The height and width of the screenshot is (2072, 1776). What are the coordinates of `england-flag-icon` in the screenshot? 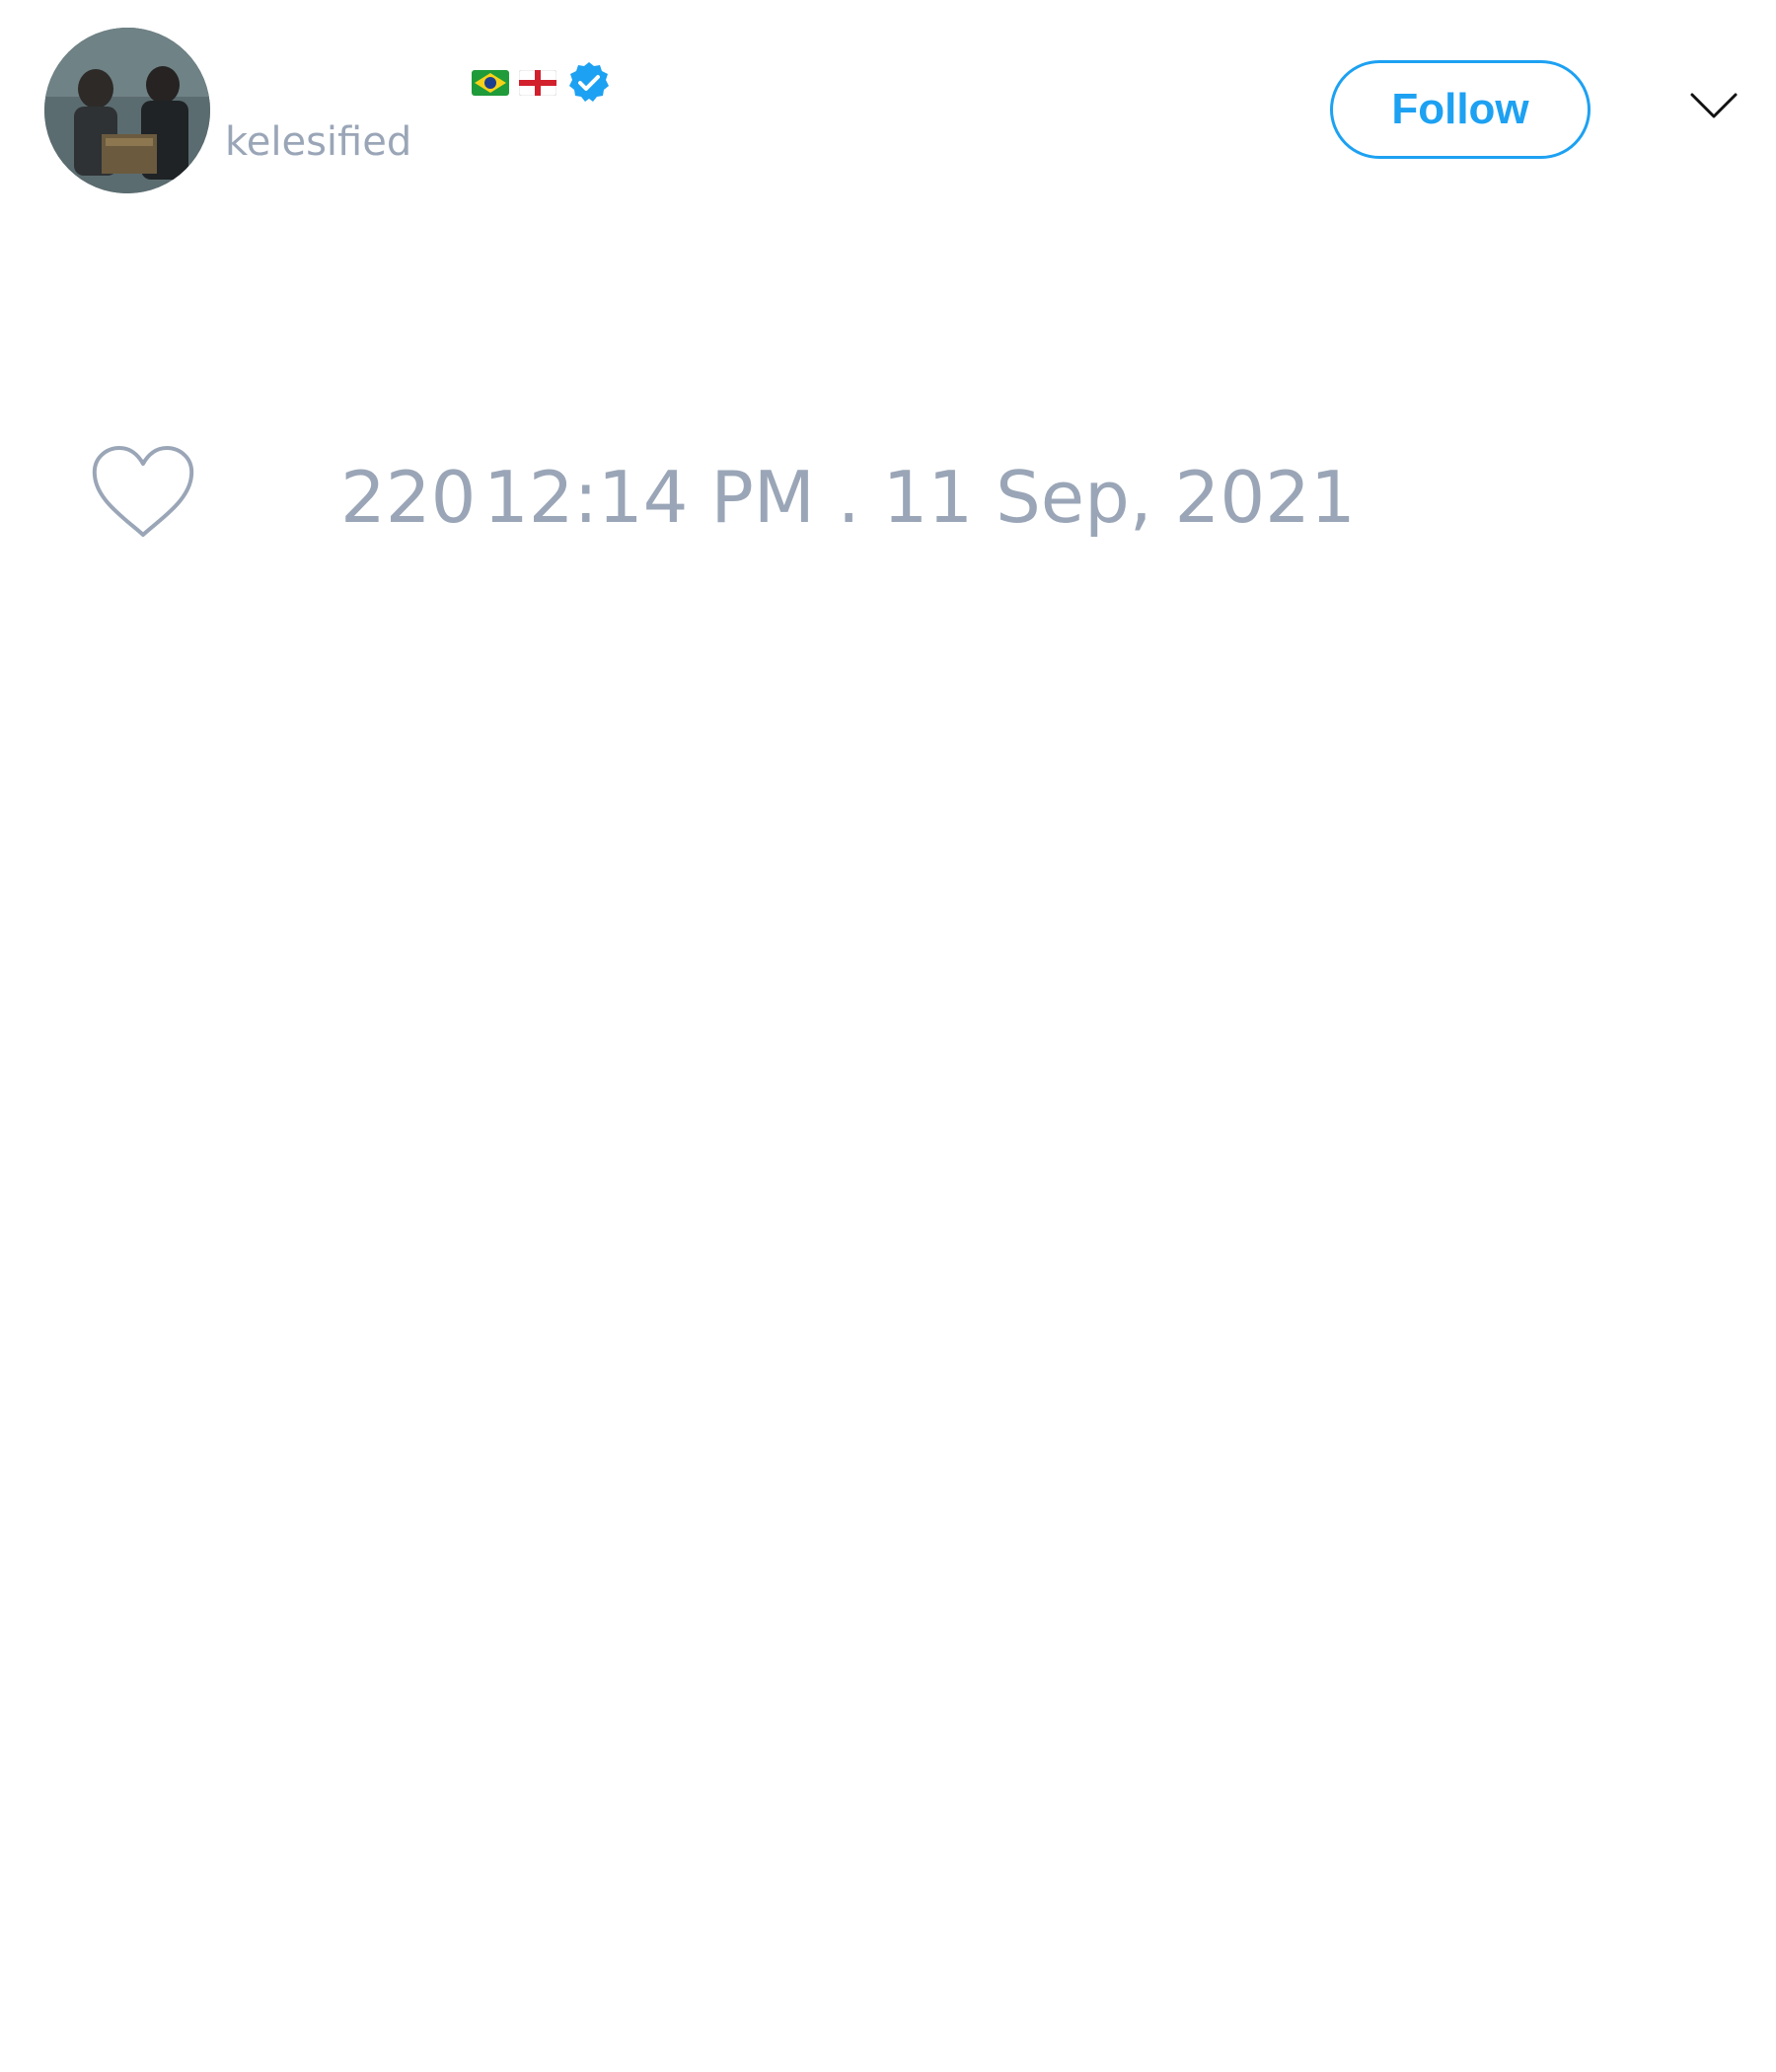 It's located at (537, 83).